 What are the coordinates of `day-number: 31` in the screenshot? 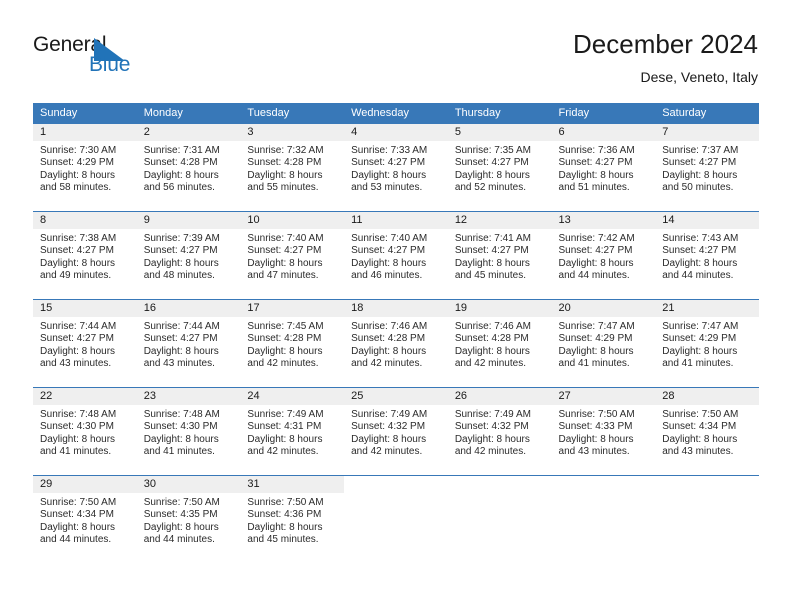 It's located at (292, 484).